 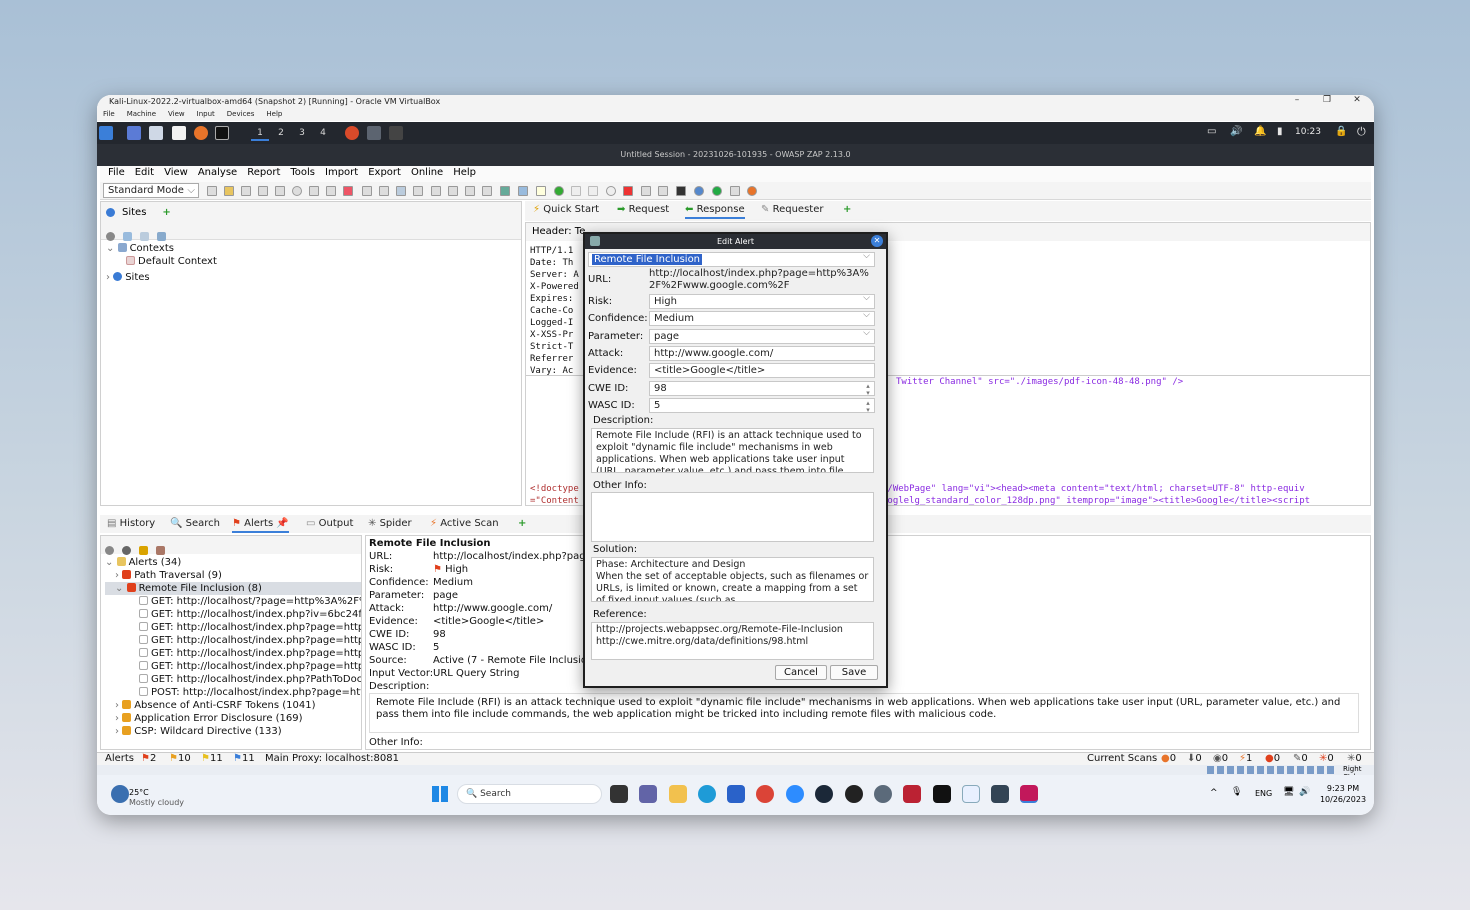 I want to click on battery-icon: ▮, so click(x=1280, y=131).